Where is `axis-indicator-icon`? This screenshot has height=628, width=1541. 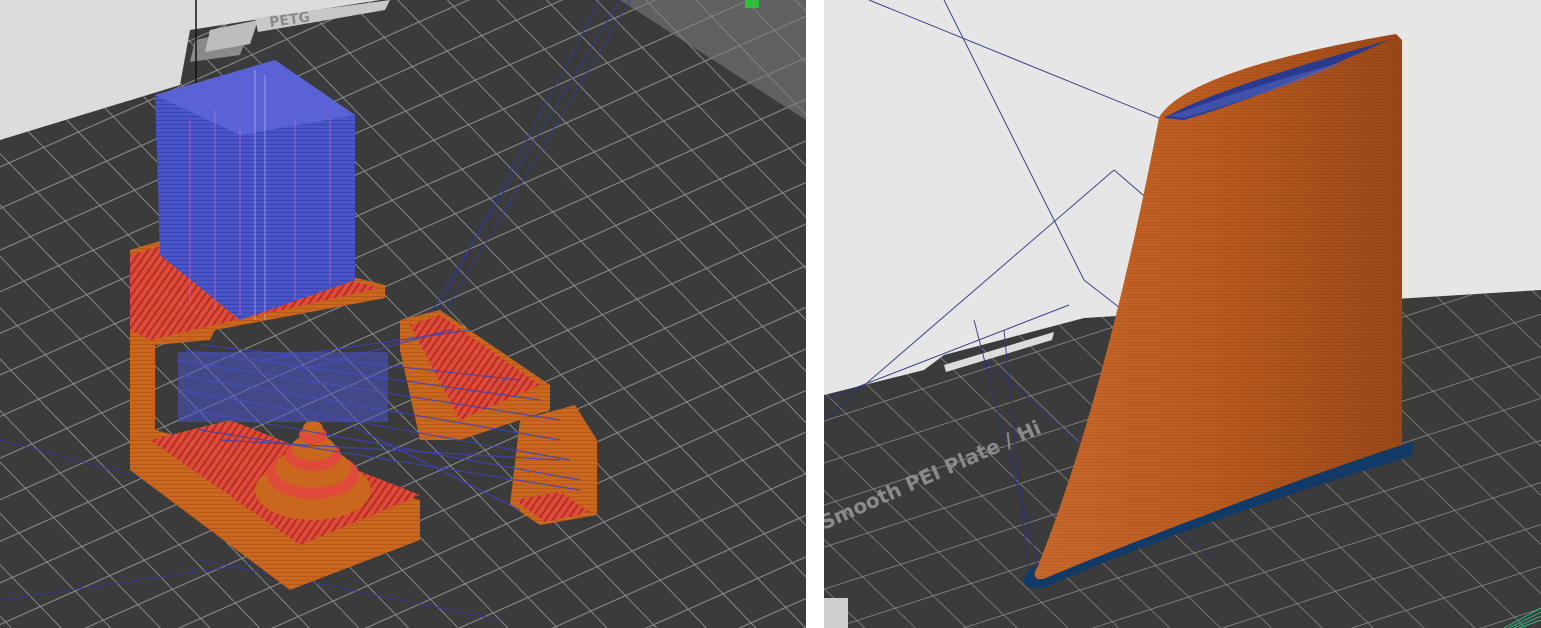 axis-indicator-icon is located at coordinates (752, 4).